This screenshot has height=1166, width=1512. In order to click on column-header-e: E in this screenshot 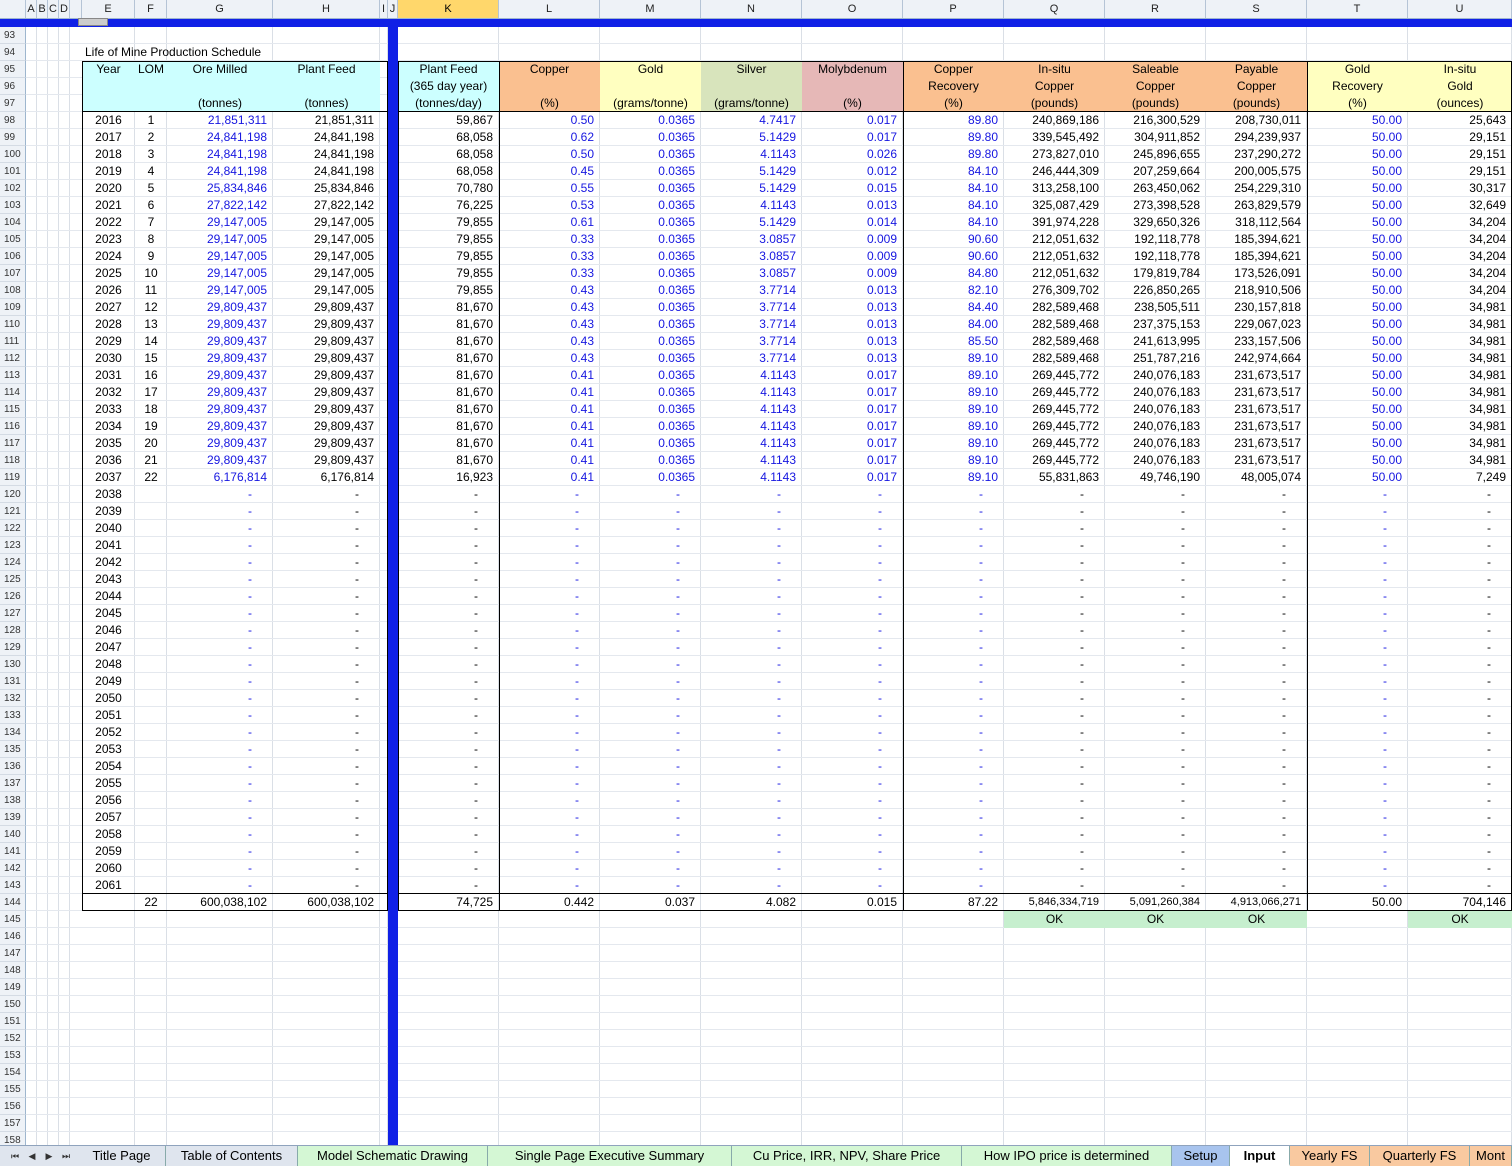, I will do `click(108, 9)`.